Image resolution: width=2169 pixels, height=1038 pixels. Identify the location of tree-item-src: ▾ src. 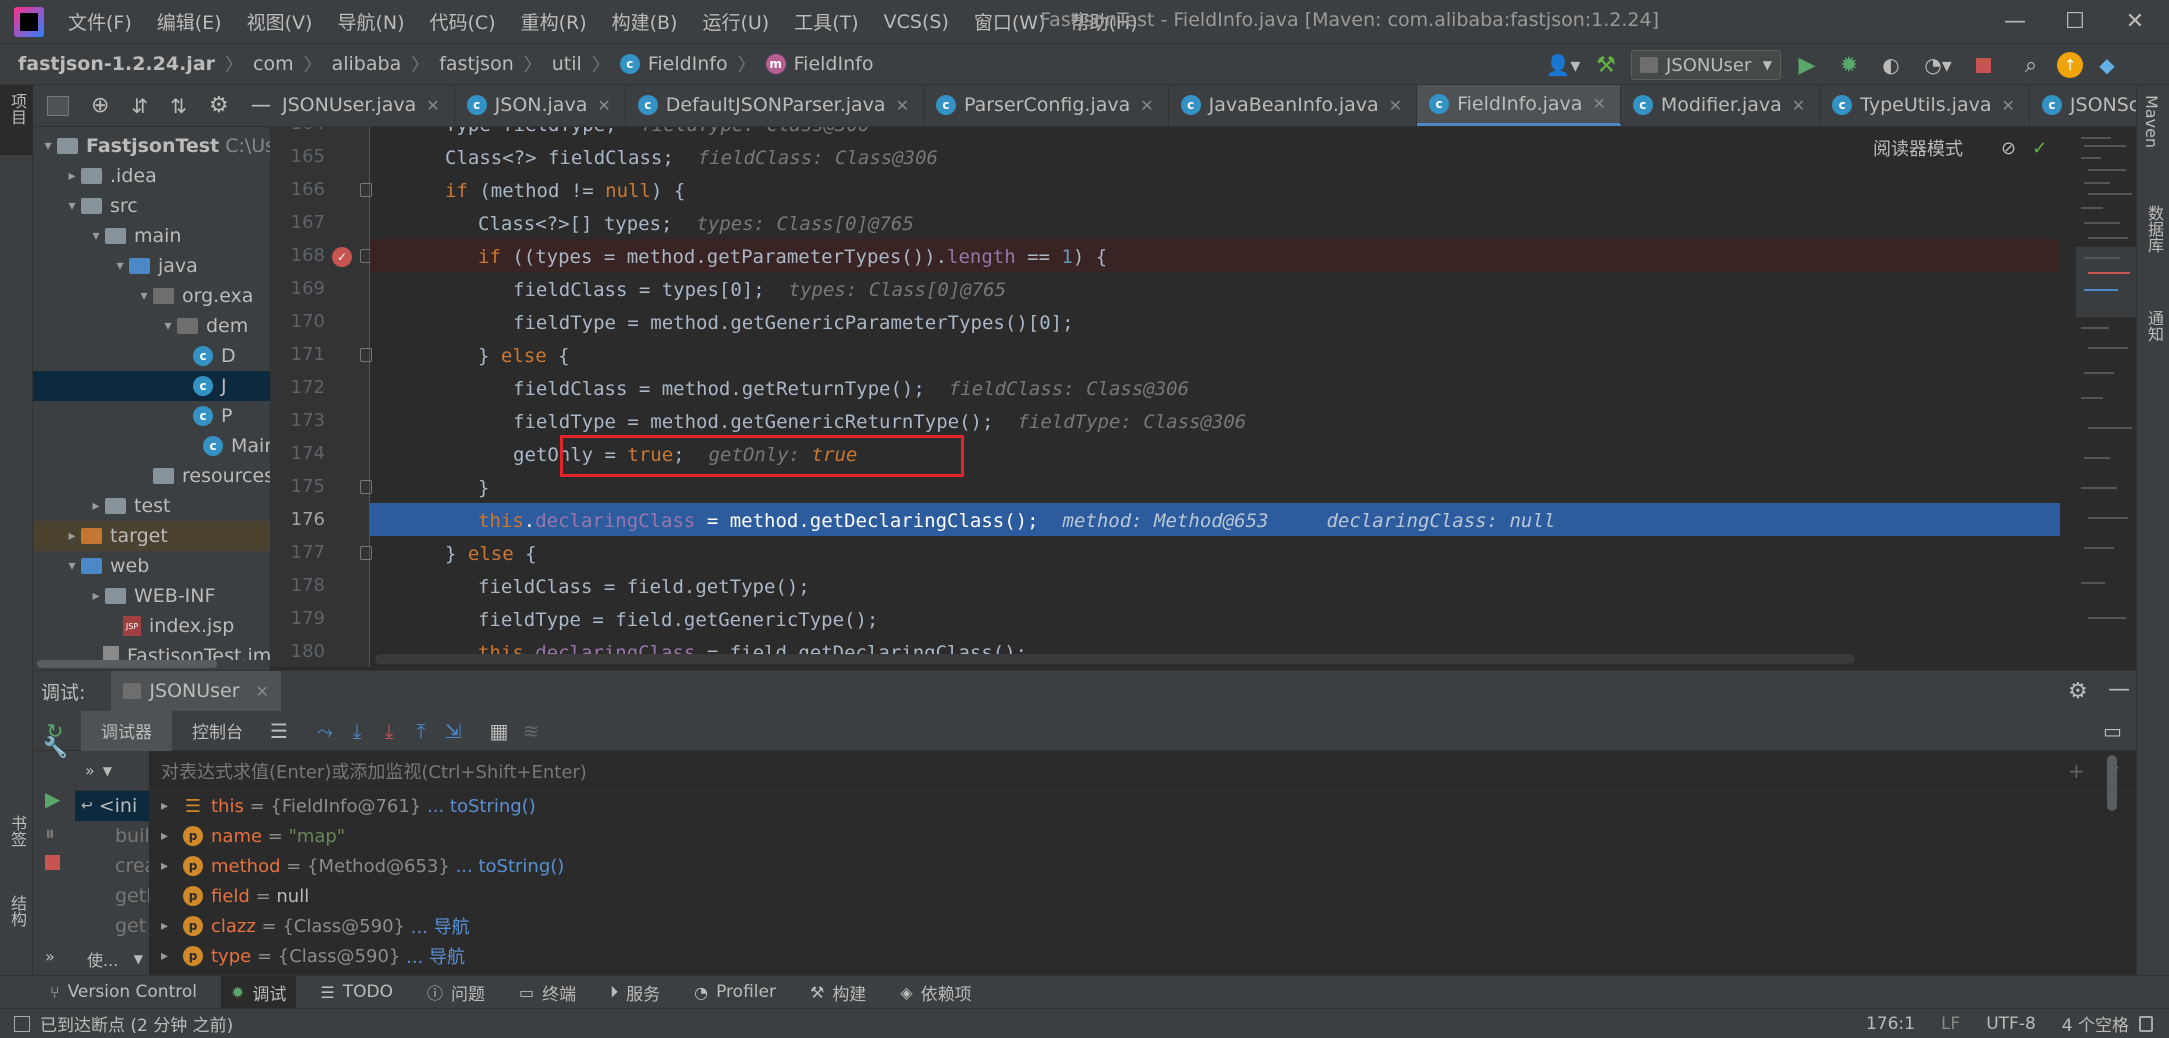
(100, 206).